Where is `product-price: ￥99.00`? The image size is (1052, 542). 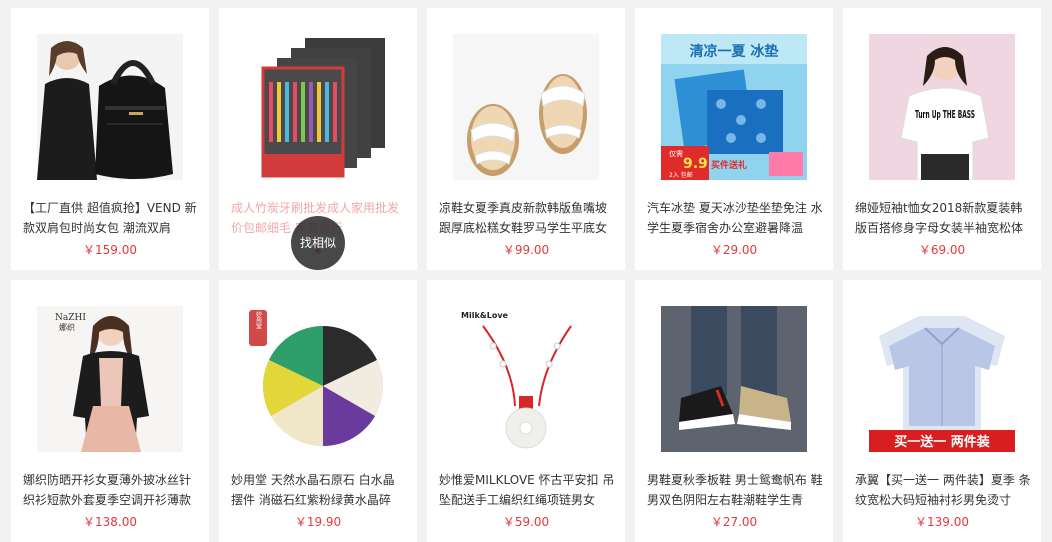 product-price: ￥99.00 is located at coordinates (526, 250).